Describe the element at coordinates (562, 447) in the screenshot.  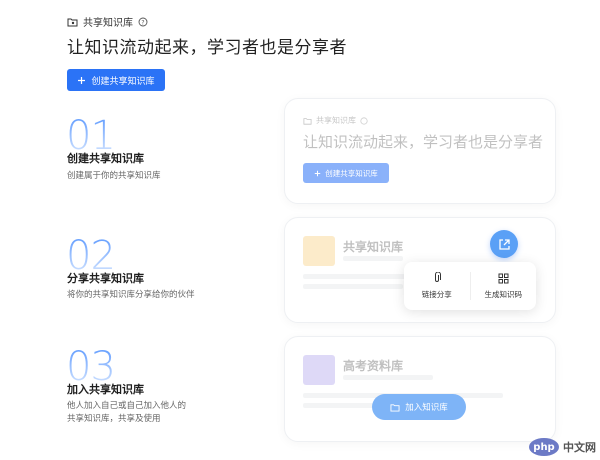
I see `site-watermark: php 中文网` at that location.